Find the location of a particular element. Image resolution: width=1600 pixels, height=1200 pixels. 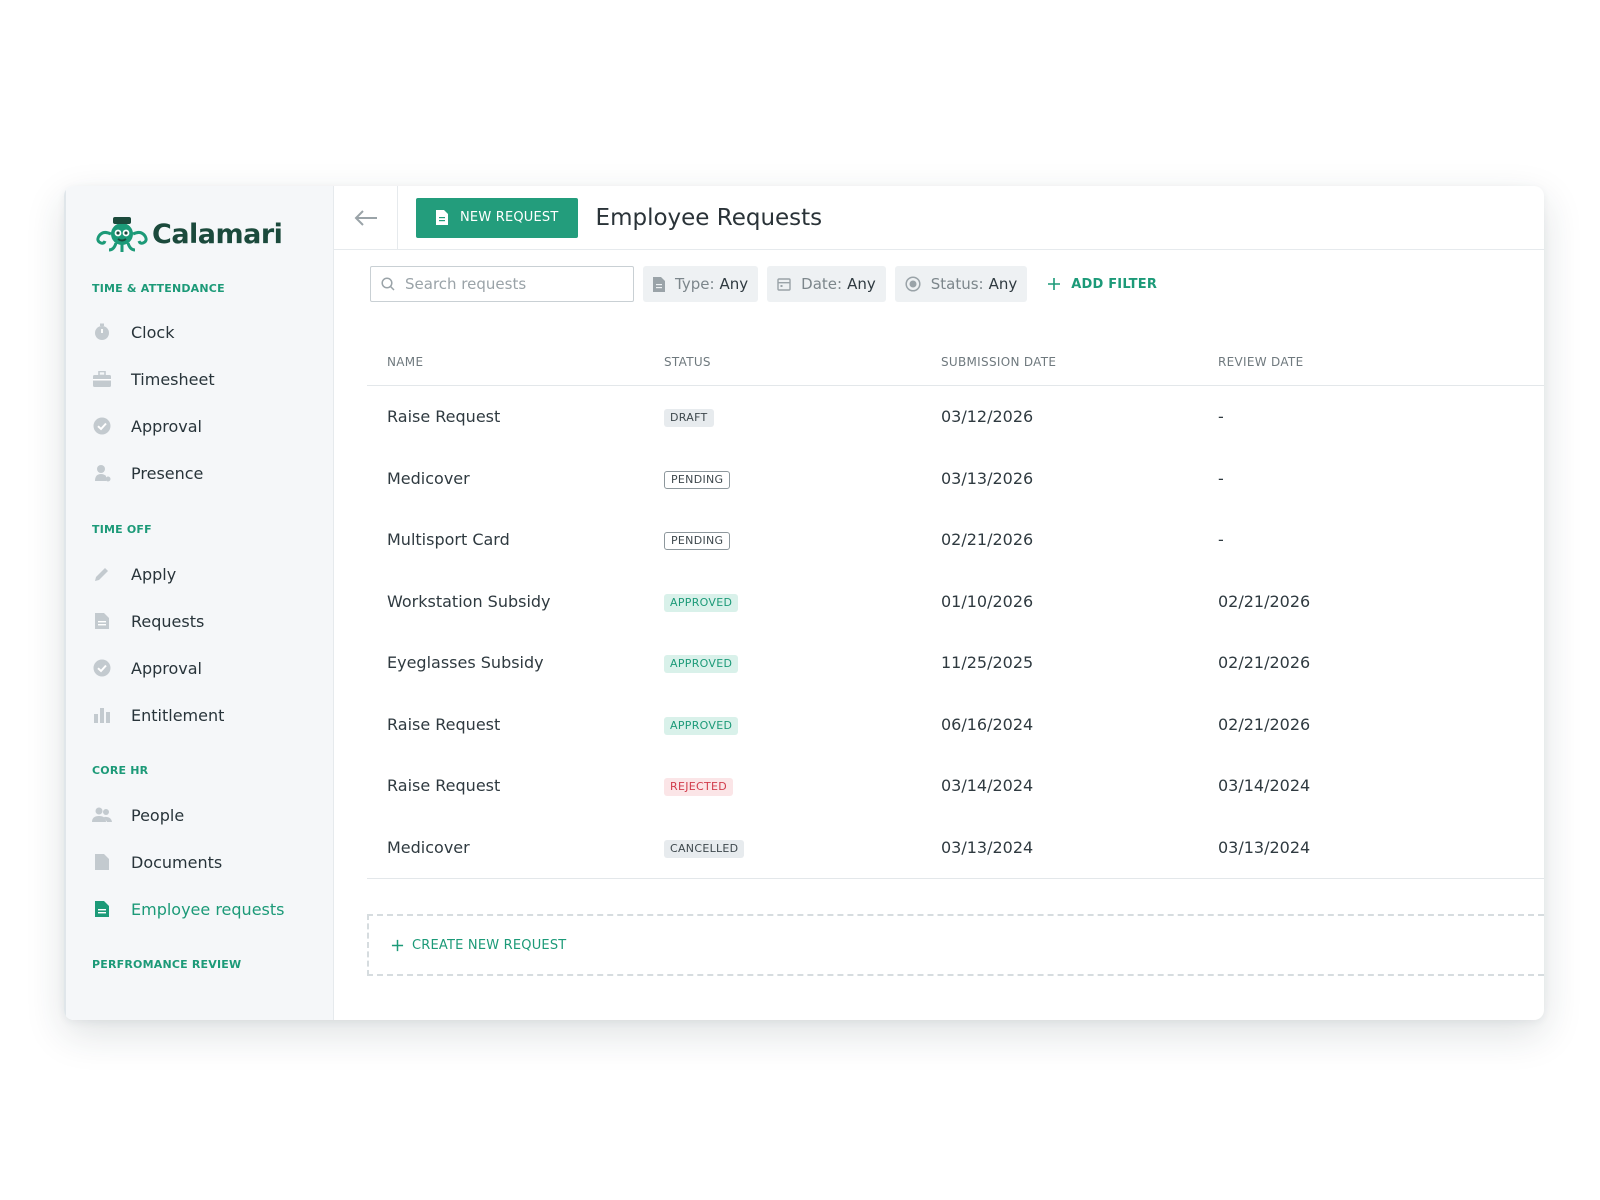

sidebar-item-requests: Requests is located at coordinates (207, 621).